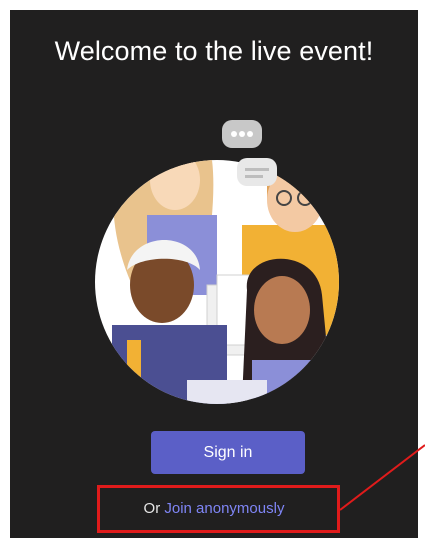  What do you see at coordinates (214, 51) in the screenshot?
I see `page-title: Welcome to the live event!` at bounding box center [214, 51].